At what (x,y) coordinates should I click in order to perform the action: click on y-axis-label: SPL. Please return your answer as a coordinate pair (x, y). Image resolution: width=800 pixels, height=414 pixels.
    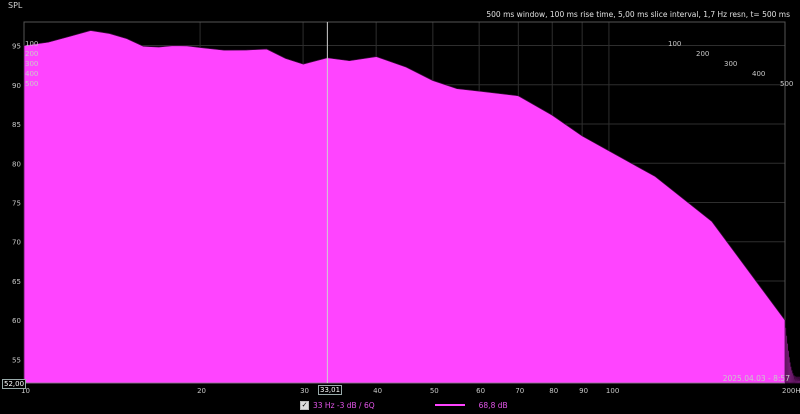
    Looking at the image, I should click on (15, 5).